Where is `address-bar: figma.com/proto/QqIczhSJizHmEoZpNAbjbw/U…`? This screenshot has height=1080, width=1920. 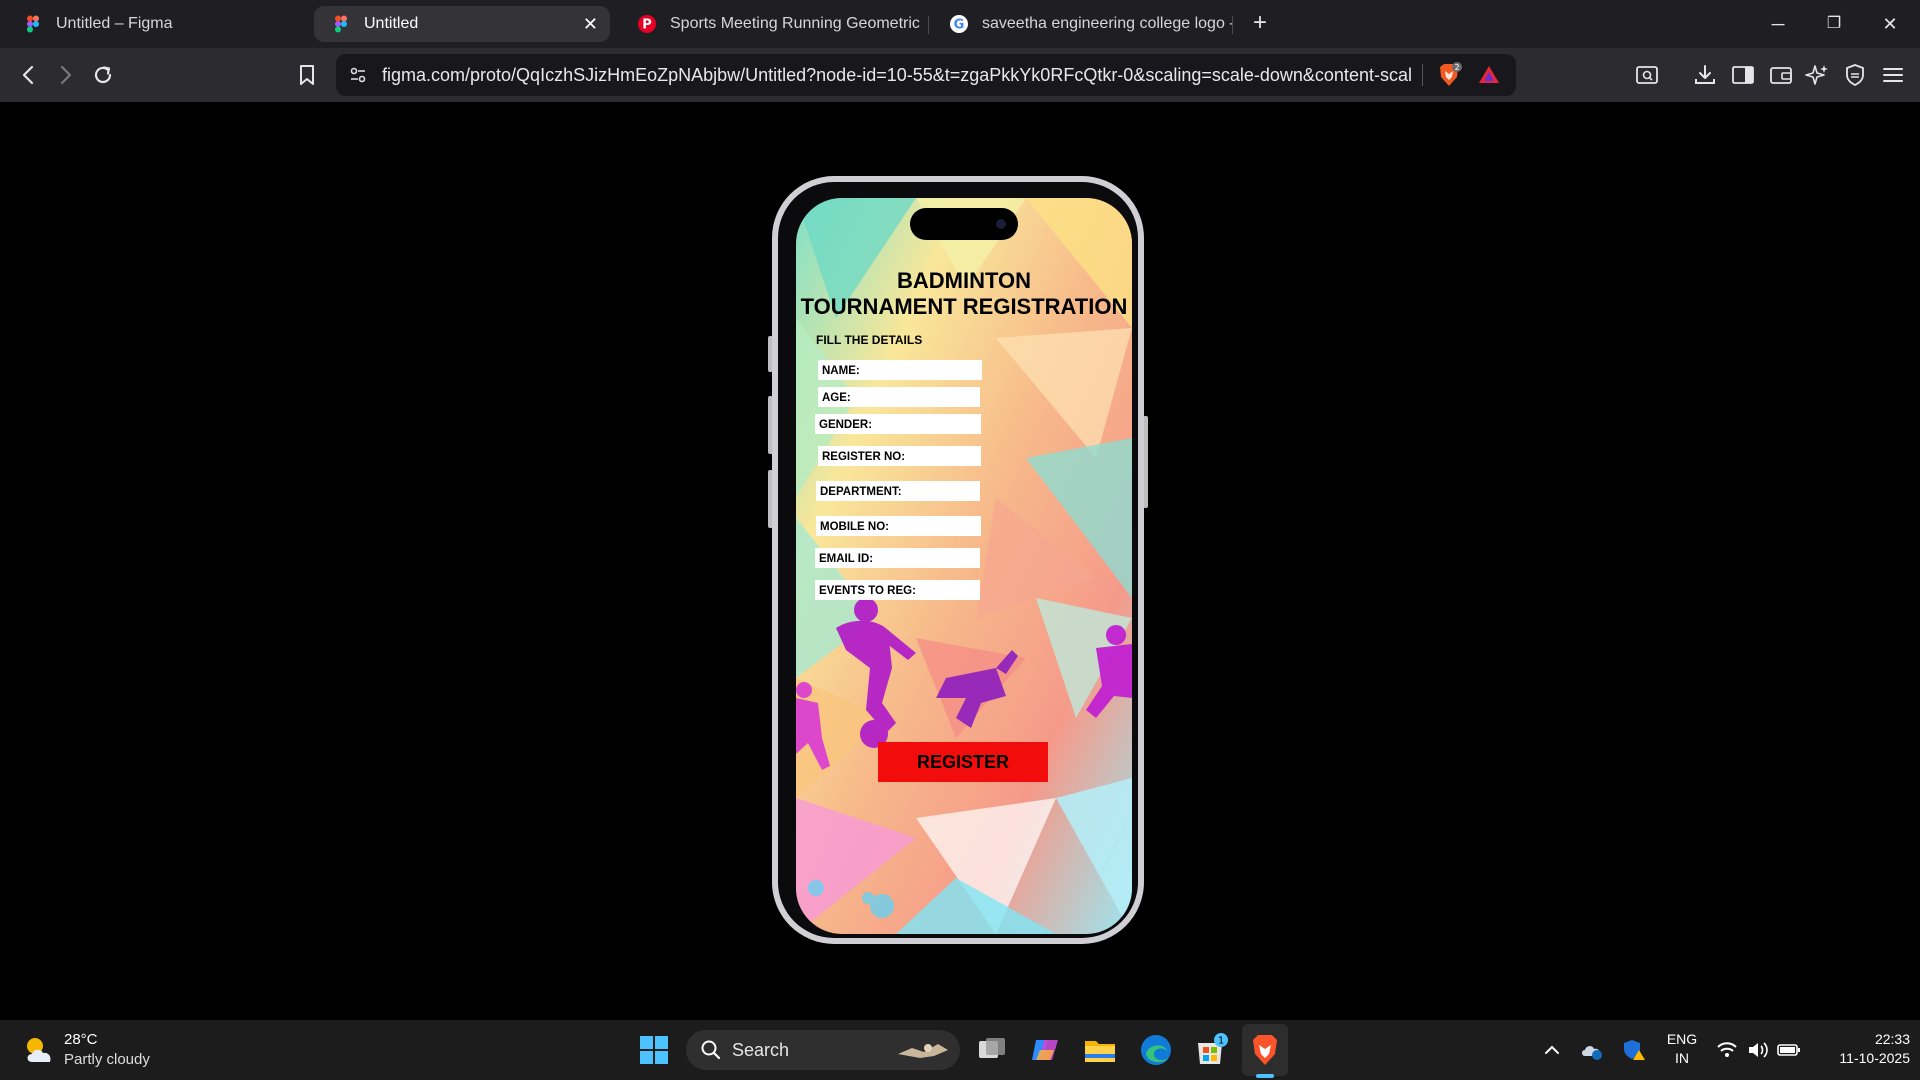 address-bar: figma.com/proto/QqIczhSJizHmEoZpNAbjbw/U… is located at coordinates (926, 75).